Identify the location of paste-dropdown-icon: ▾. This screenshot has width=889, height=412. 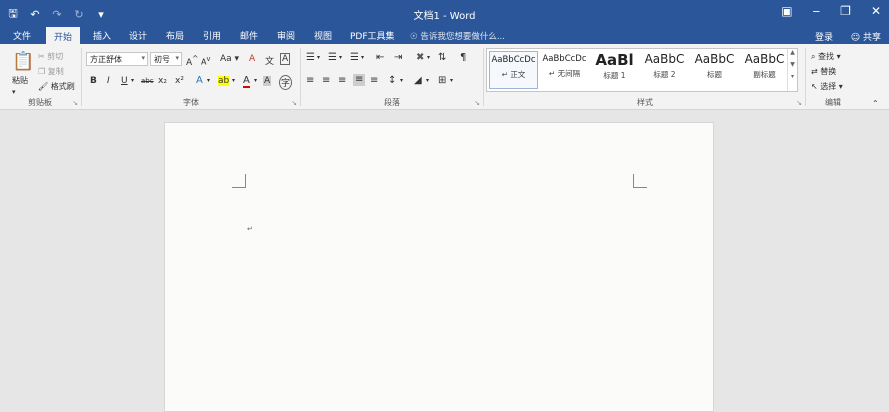
(14, 92).